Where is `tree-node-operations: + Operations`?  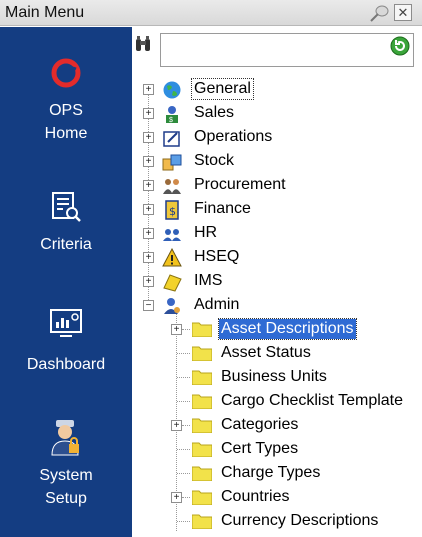 tree-node-operations: + Operations is located at coordinates (277, 139).